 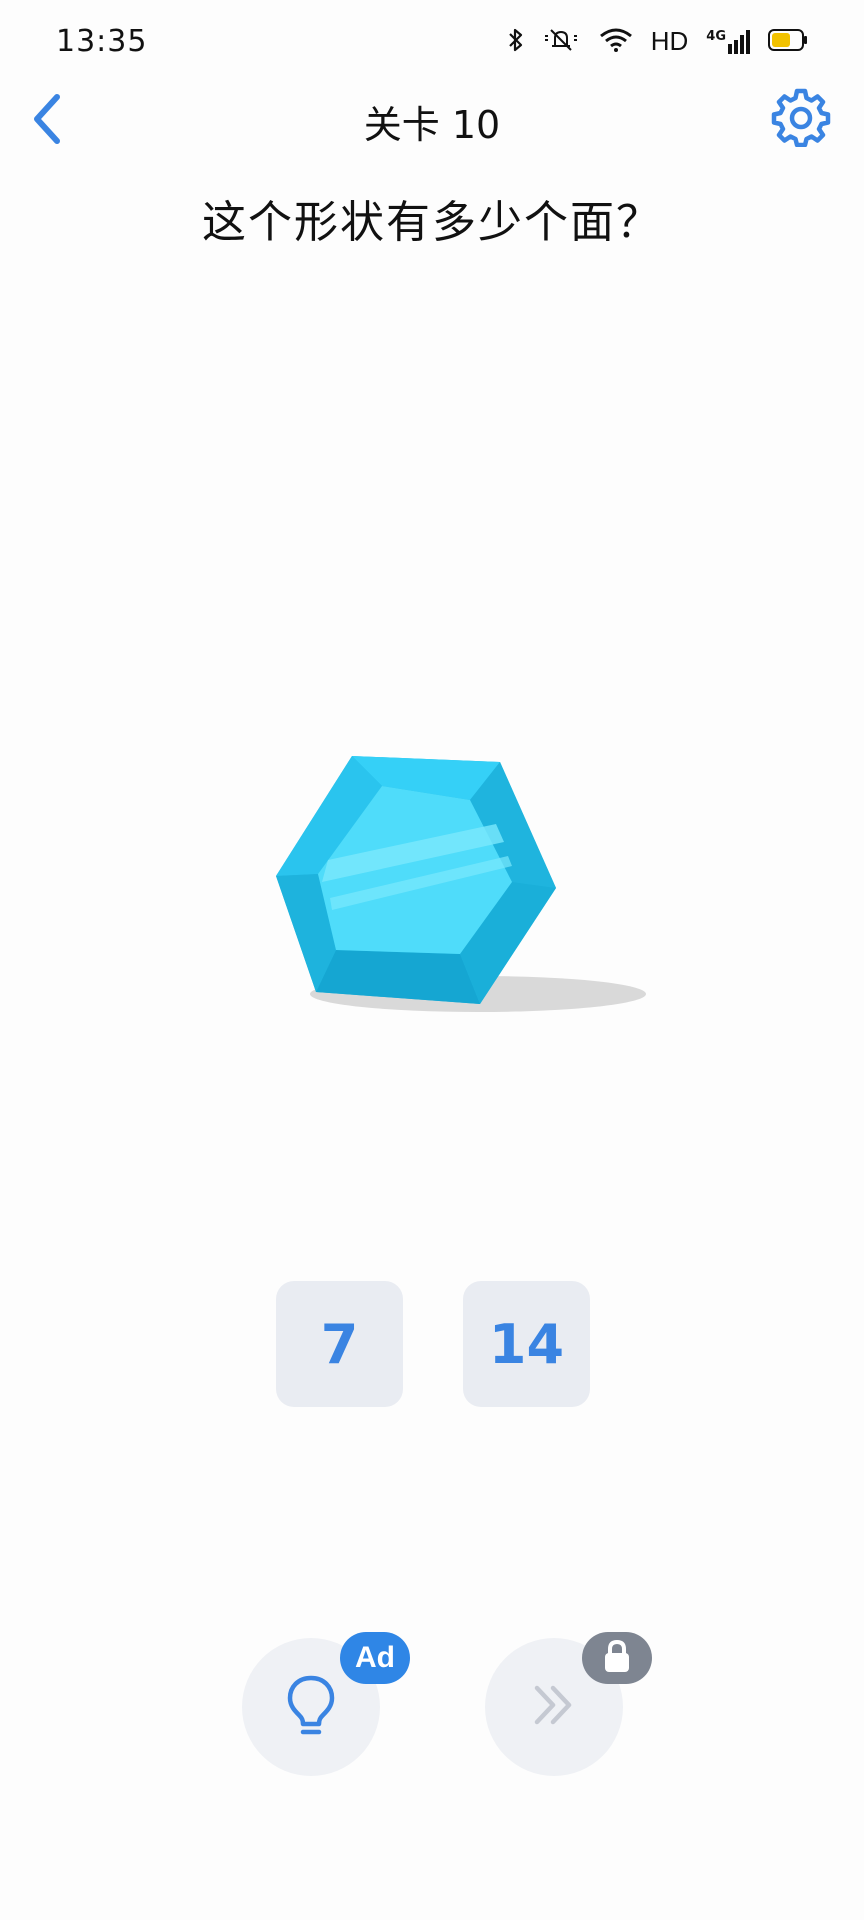 What do you see at coordinates (460, 890) in the screenshot?
I see `gem-shape` at bounding box center [460, 890].